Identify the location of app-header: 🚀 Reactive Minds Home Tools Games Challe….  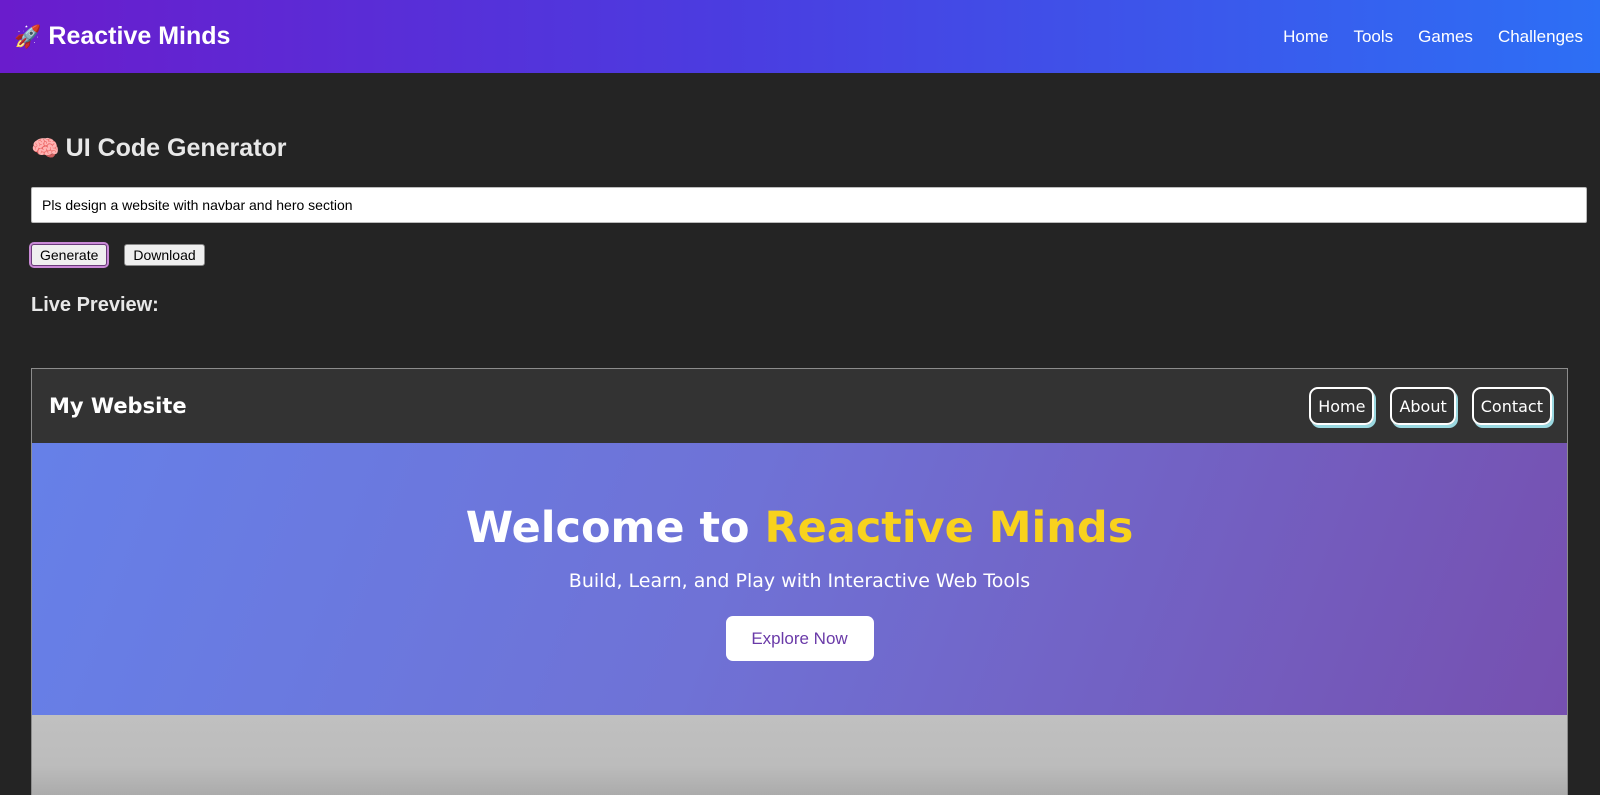
(800, 36).